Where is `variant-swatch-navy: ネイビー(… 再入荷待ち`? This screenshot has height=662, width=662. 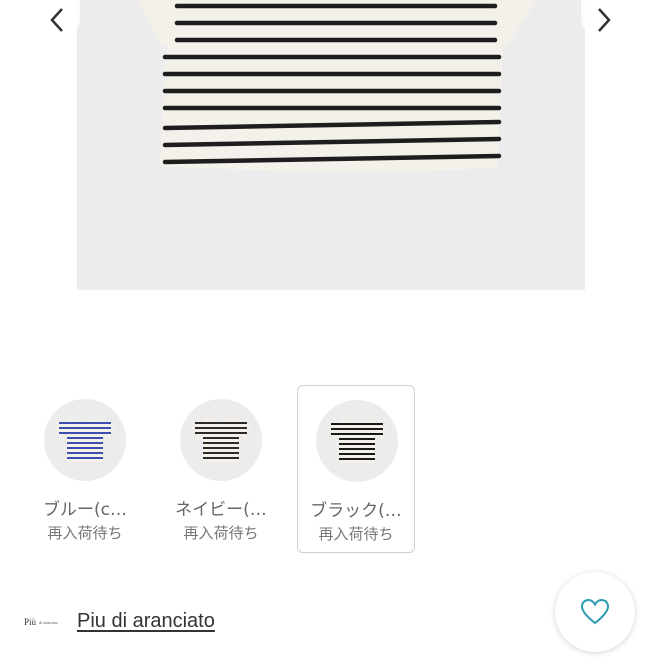 variant-swatch-navy: ネイビー(… 再入荷待ち is located at coordinates (221, 469).